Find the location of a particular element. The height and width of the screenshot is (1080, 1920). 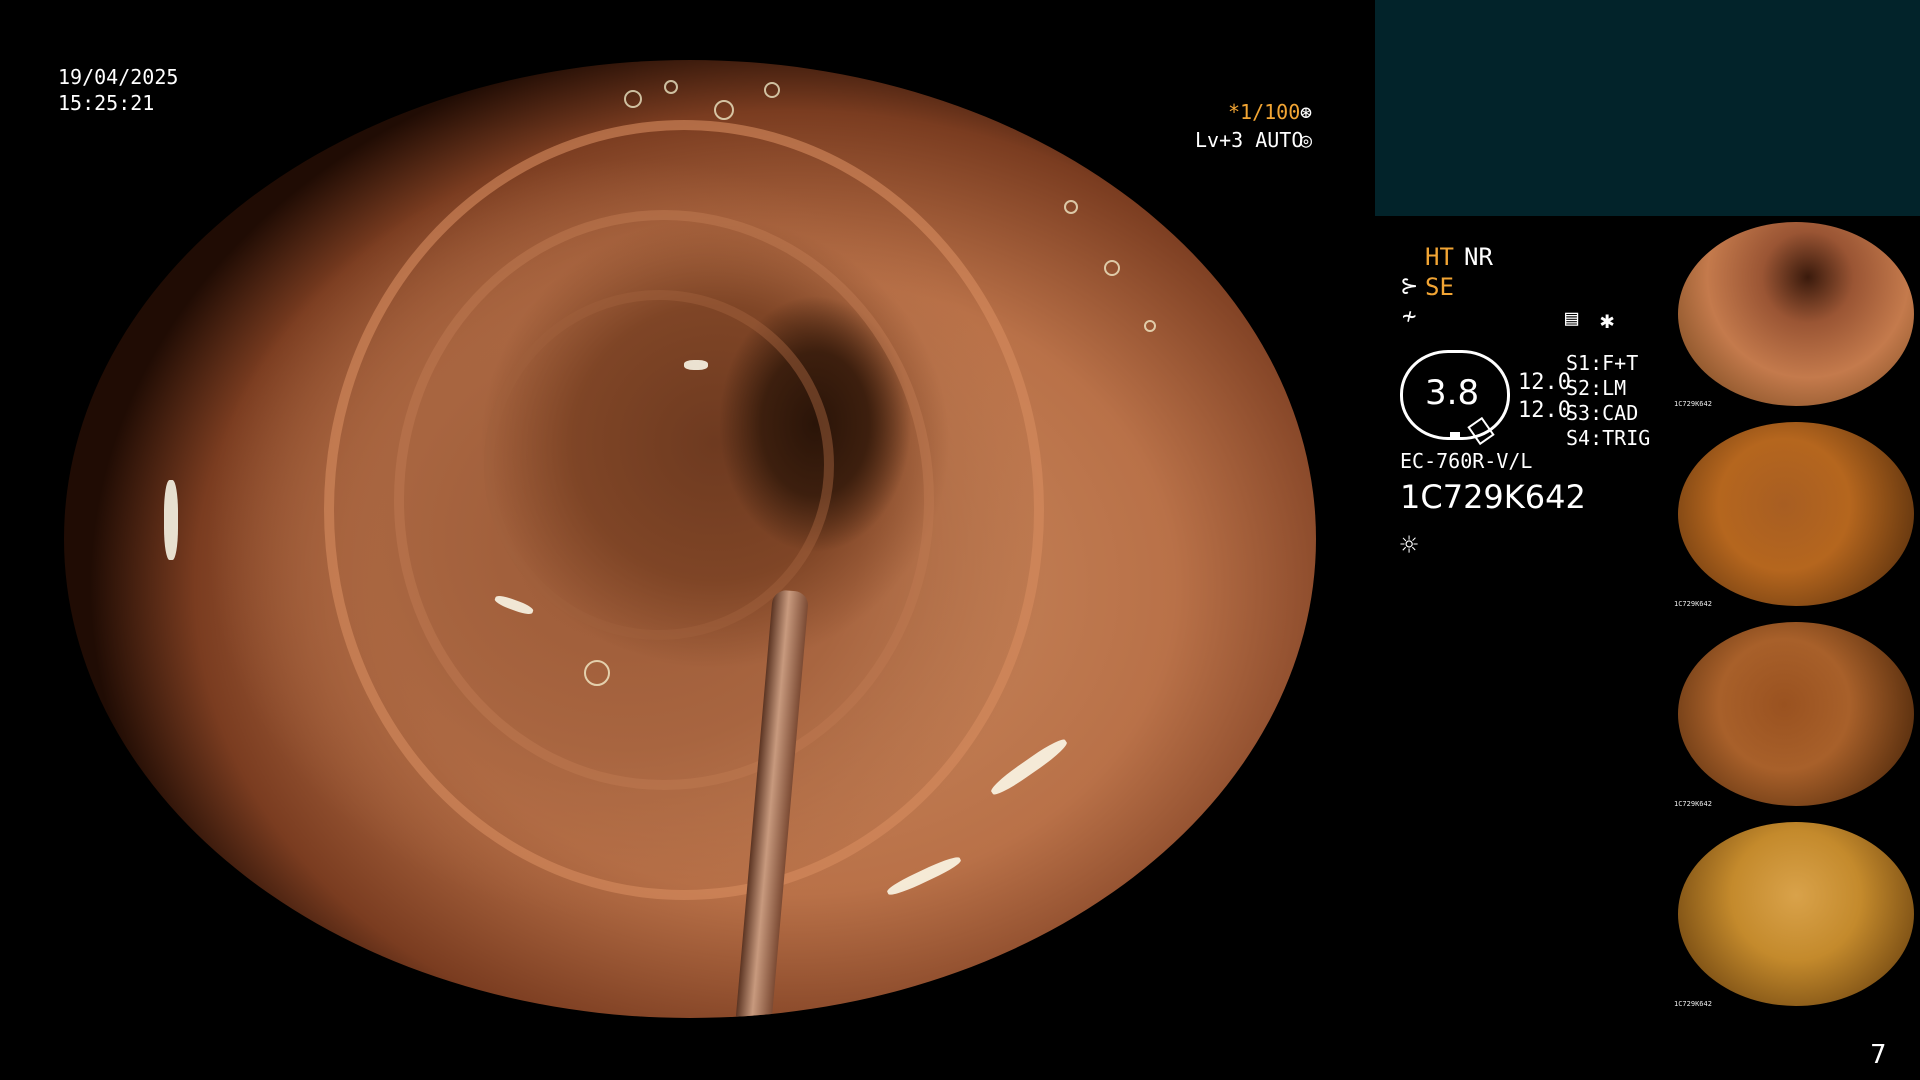

gauge-value: 3.8 is located at coordinates (1452, 393).